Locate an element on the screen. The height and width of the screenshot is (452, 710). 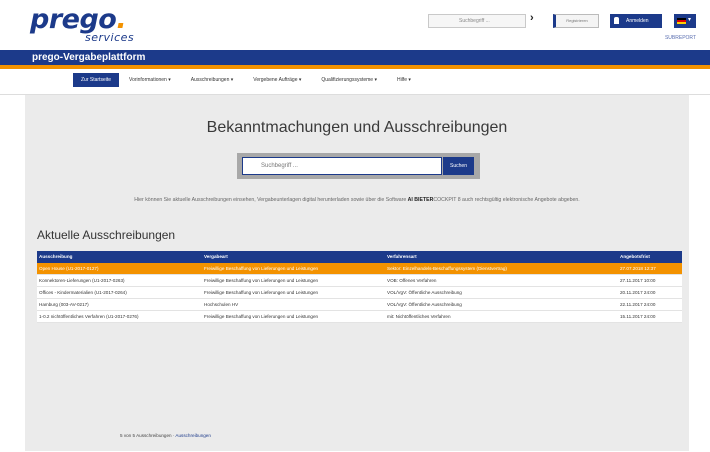
logo-subtitle: services is located at coordinates (110, 37).